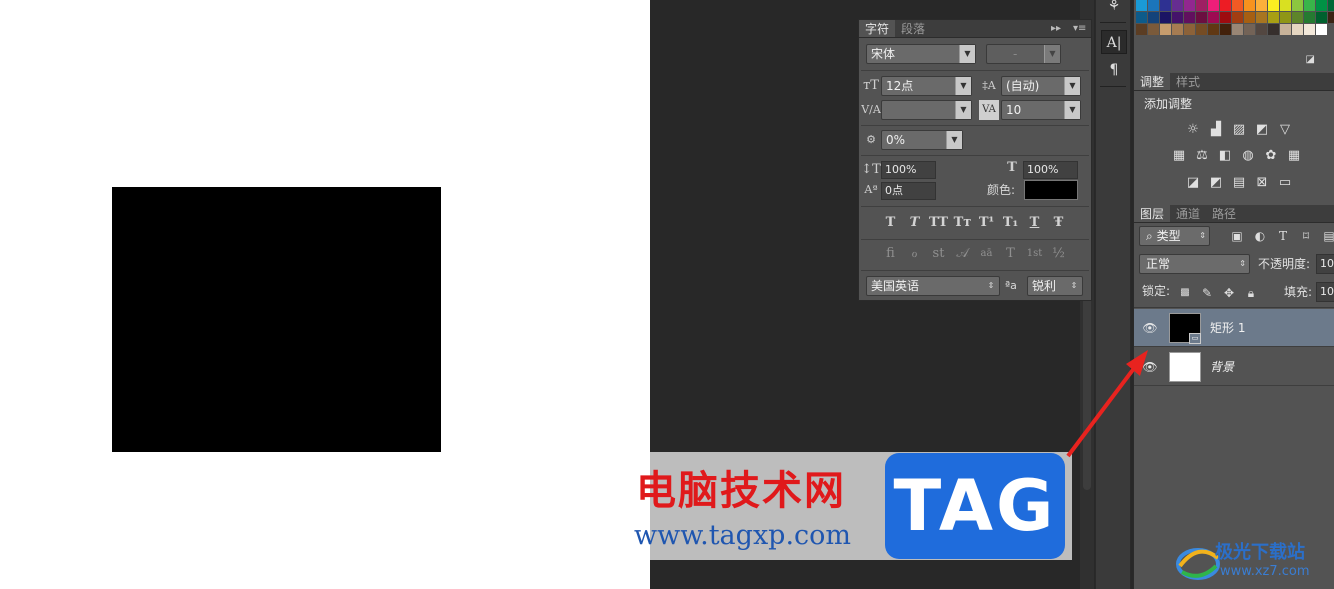 This screenshot has height=589, width=1334. What do you see at coordinates (1251, 293) in the screenshot?
I see `lock-all-icon: 🔒︎` at bounding box center [1251, 293].